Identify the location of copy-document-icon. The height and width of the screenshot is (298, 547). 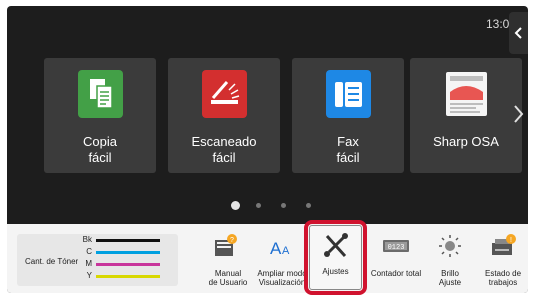
(100, 94).